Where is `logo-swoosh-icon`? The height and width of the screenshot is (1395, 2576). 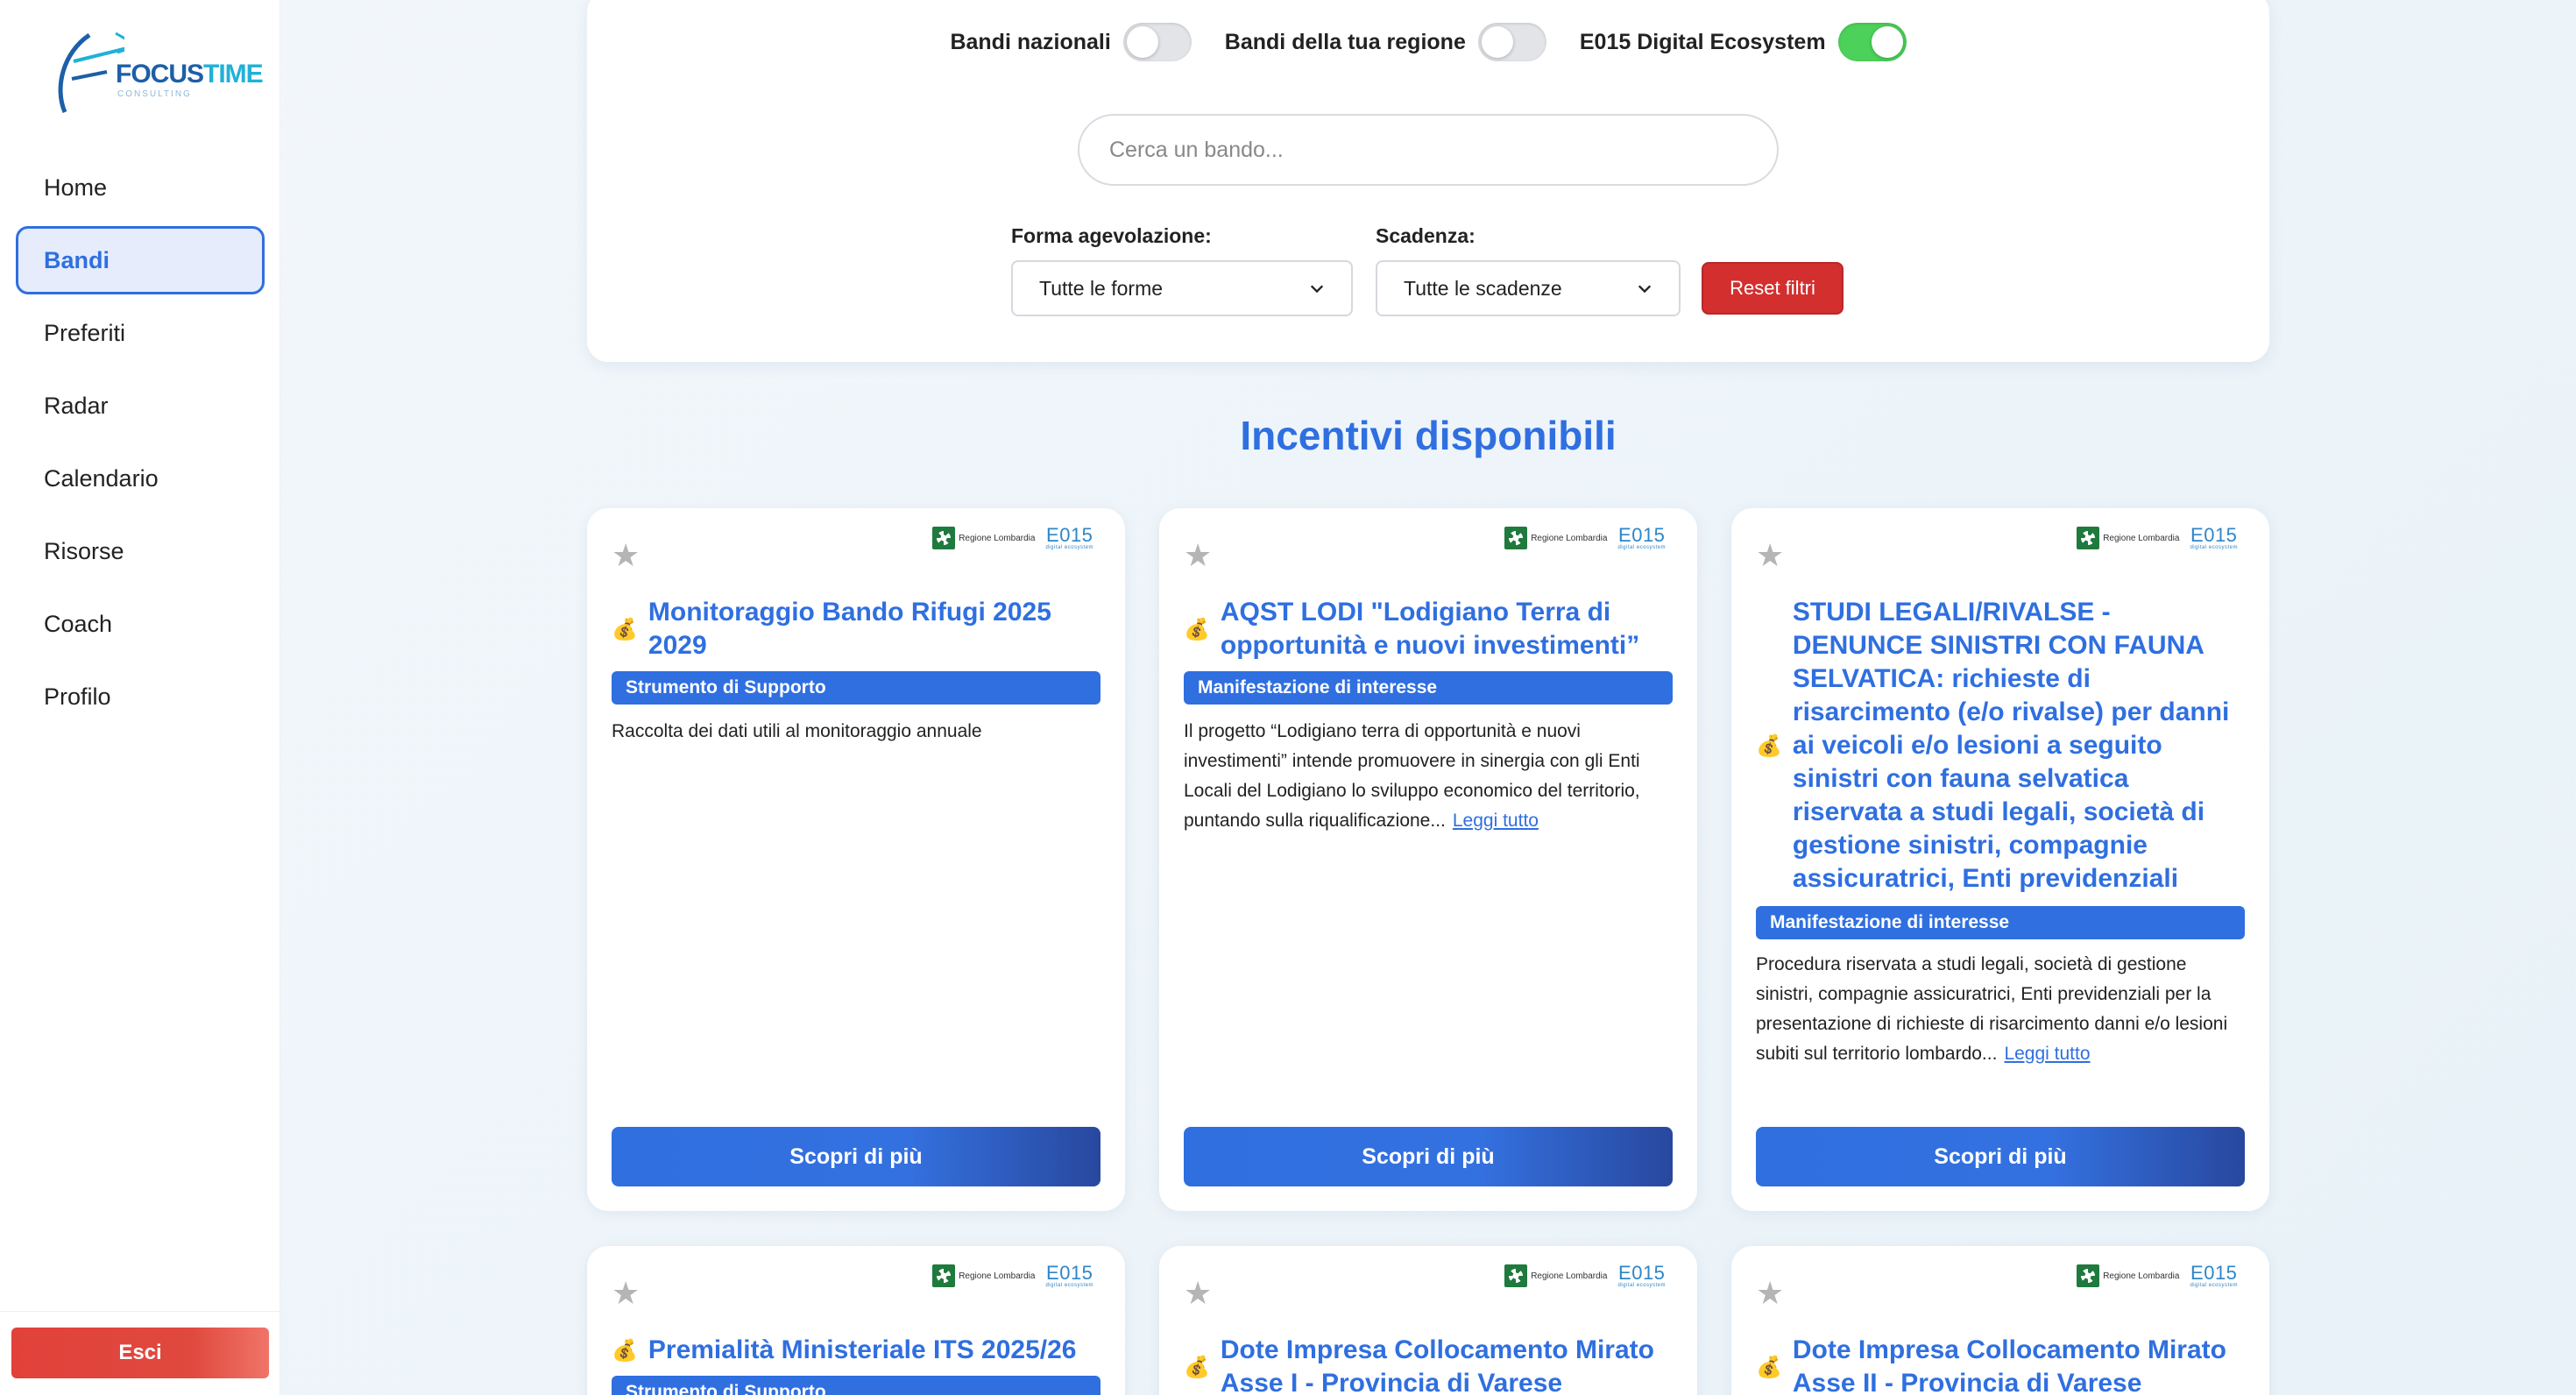 logo-swoosh-icon is located at coordinates (99, 72).